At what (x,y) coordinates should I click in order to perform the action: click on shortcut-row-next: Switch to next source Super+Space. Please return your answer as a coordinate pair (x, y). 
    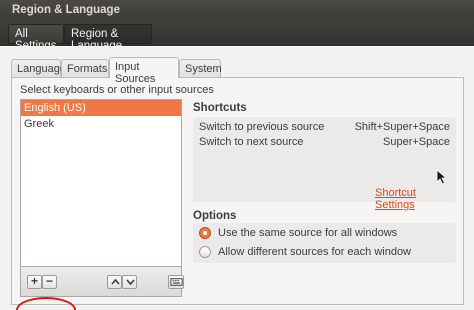
    Looking at the image, I should click on (324, 143).